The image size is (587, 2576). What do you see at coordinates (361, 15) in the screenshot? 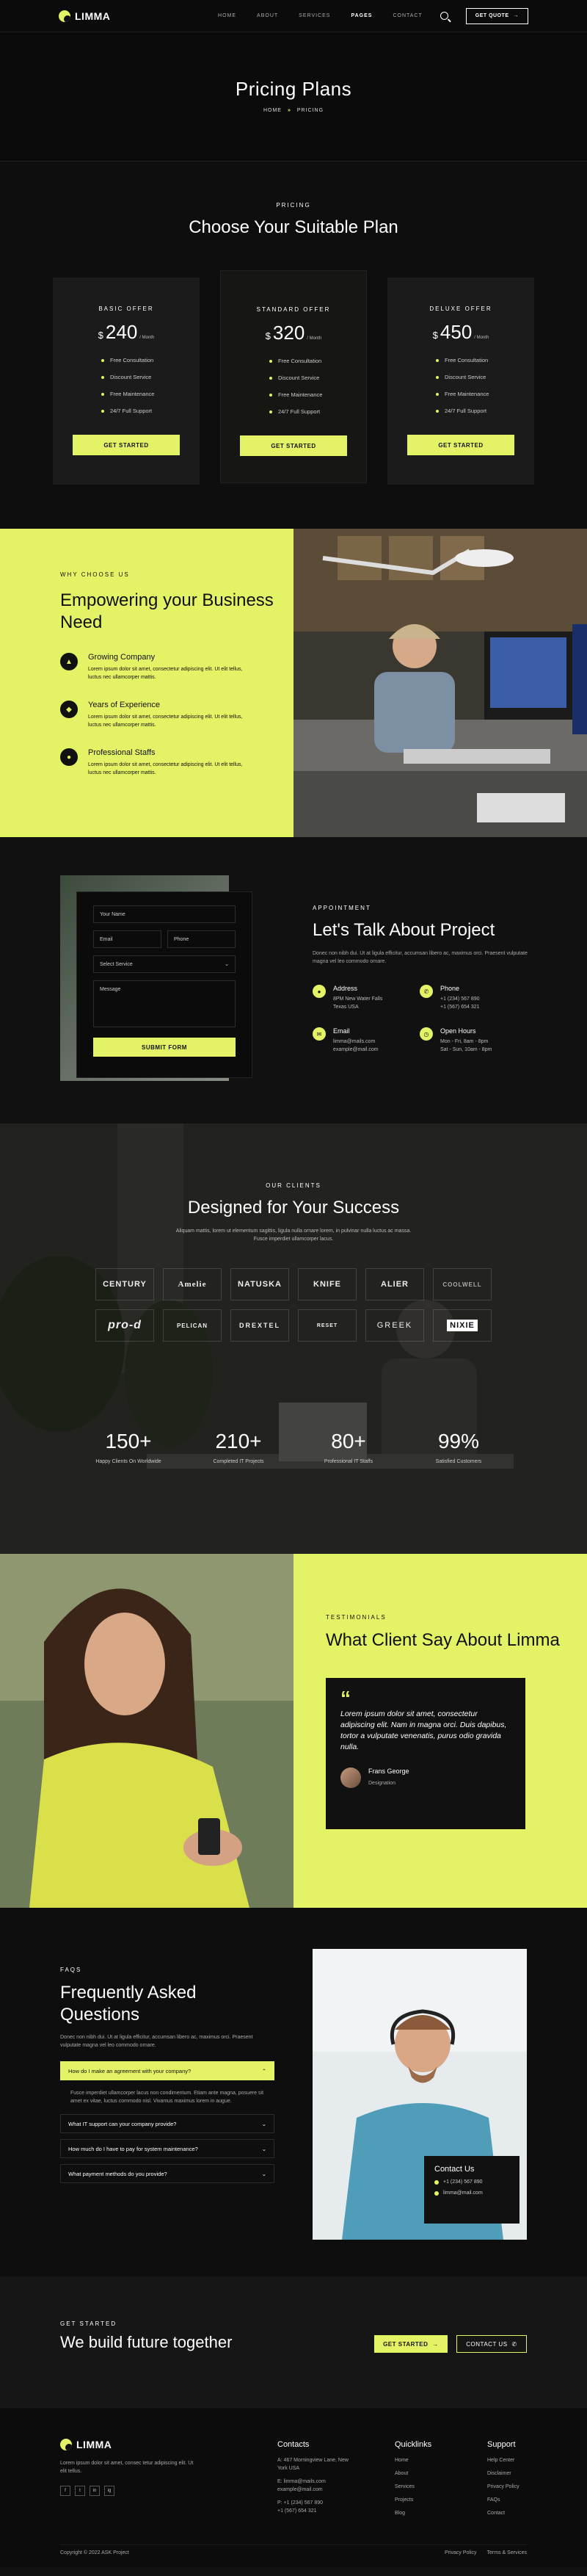
I see `menu-item-pages: PAGES` at bounding box center [361, 15].